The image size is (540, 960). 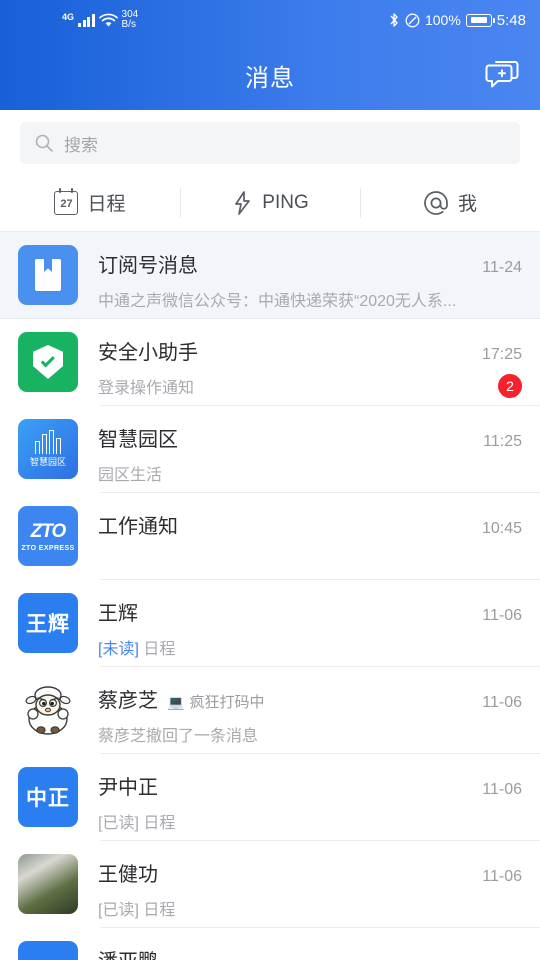 I want to click on row-content: 工作通知 10:45, so click(x=319, y=529).